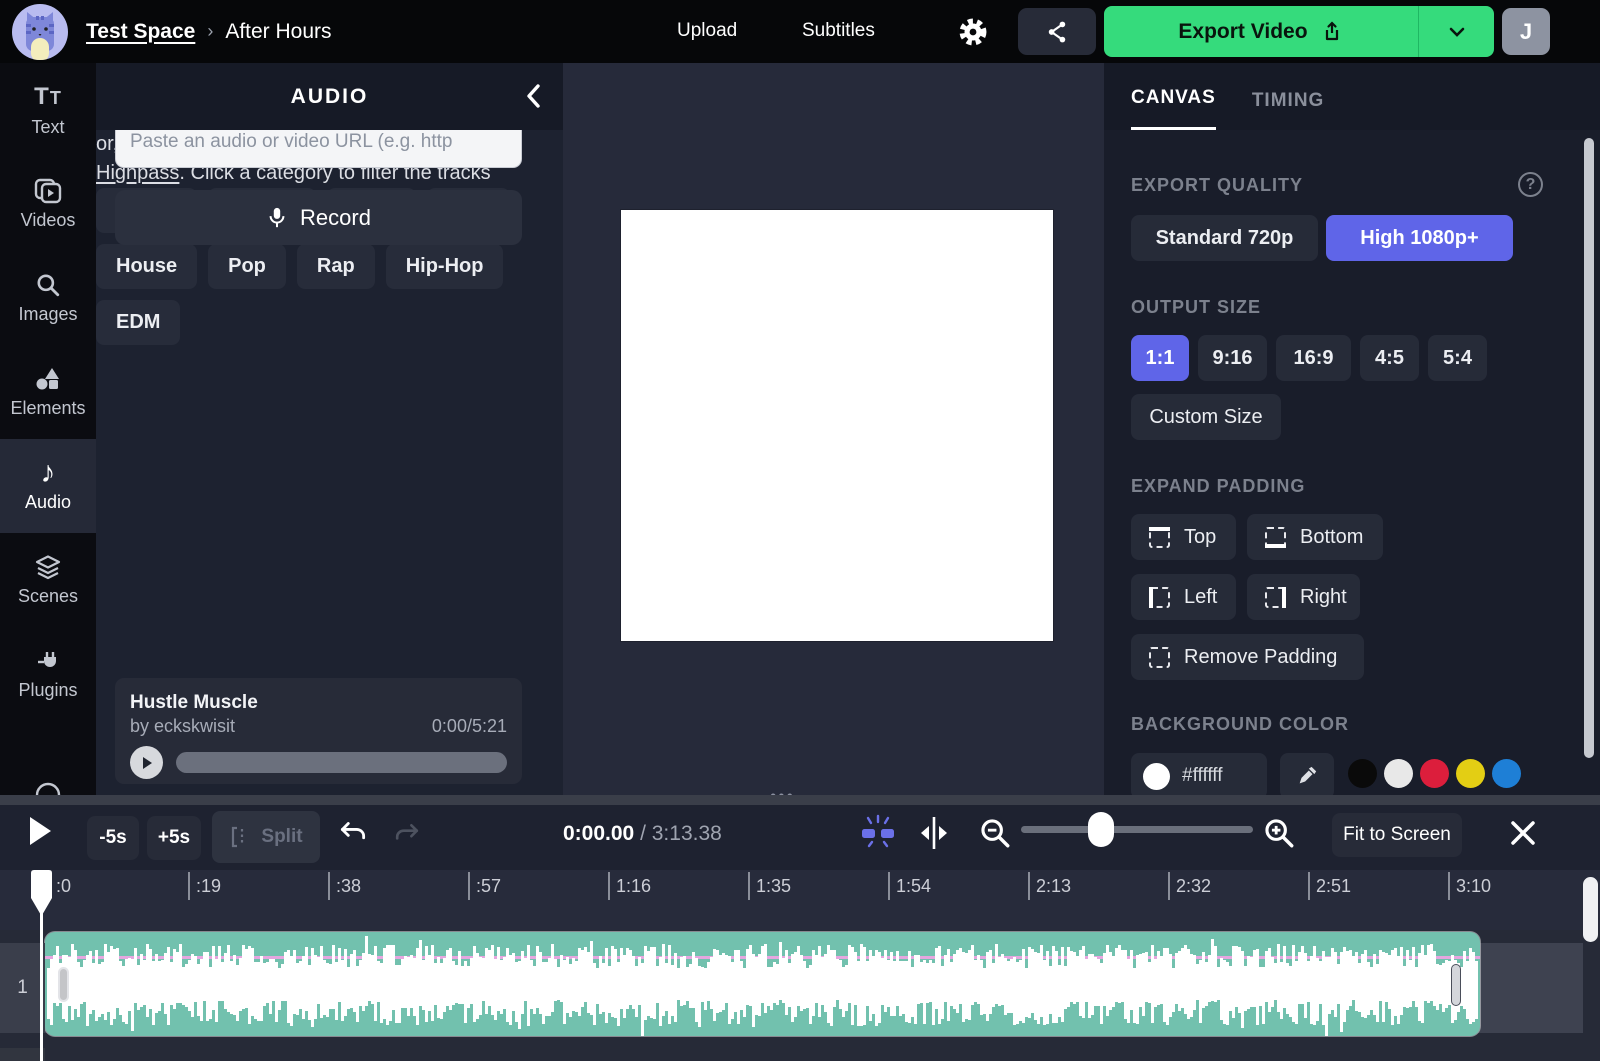 Image resolution: width=1600 pixels, height=1061 pixels. What do you see at coordinates (1526, 31) in the screenshot?
I see `user-avatar: J` at bounding box center [1526, 31].